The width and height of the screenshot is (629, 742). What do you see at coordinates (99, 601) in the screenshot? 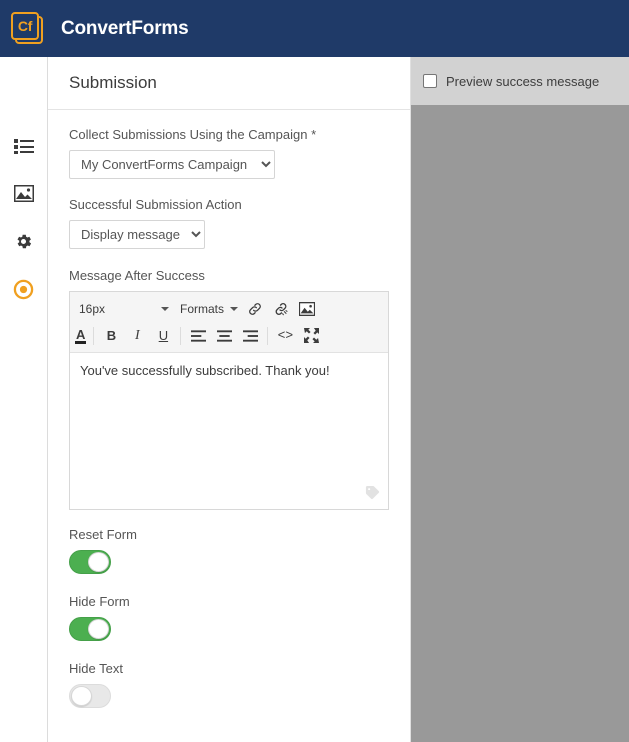
I see `toggle-hide-form-label: Hide Form` at bounding box center [99, 601].